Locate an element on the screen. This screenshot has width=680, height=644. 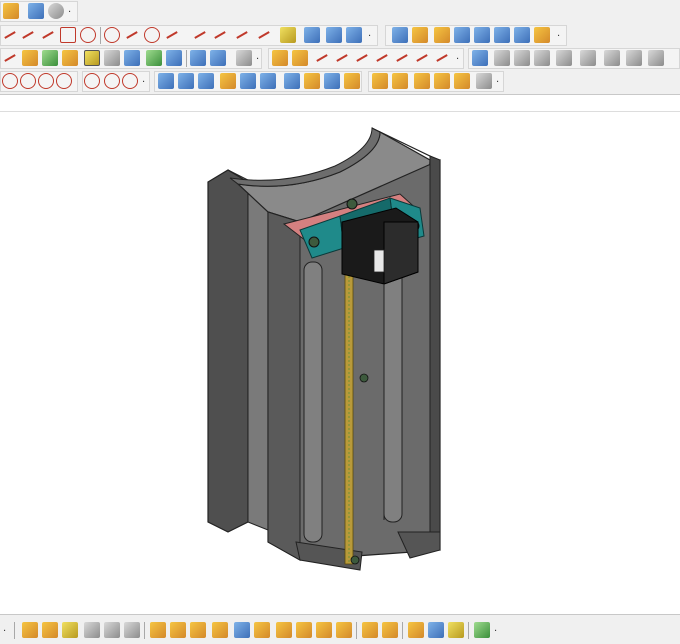
circle-three-point-icon is located at coordinates (64, 81).